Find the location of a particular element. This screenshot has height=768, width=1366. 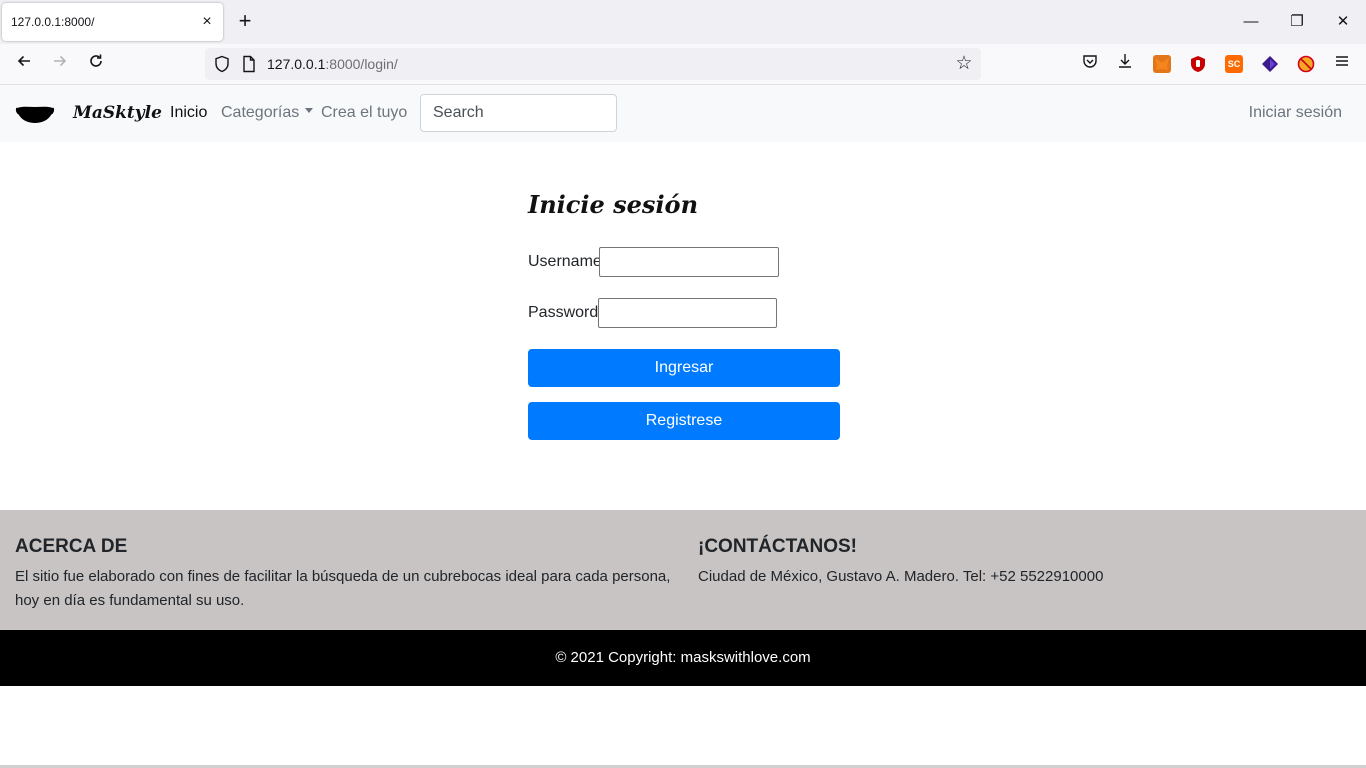

password-field is located at coordinates (687, 313).